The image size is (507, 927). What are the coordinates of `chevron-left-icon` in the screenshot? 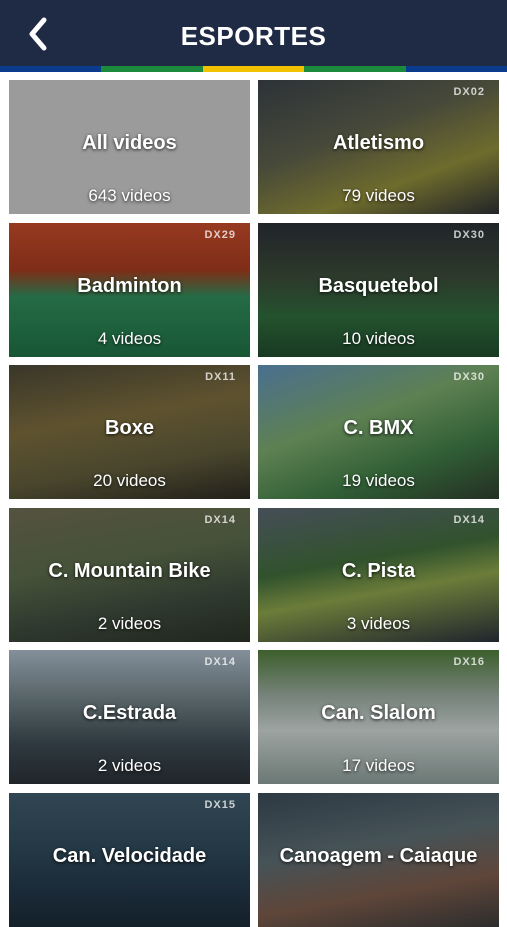 It's located at (38, 34).